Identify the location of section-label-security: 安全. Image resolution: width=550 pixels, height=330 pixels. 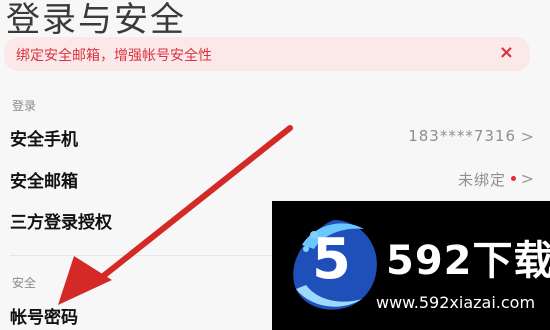
(24, 283).